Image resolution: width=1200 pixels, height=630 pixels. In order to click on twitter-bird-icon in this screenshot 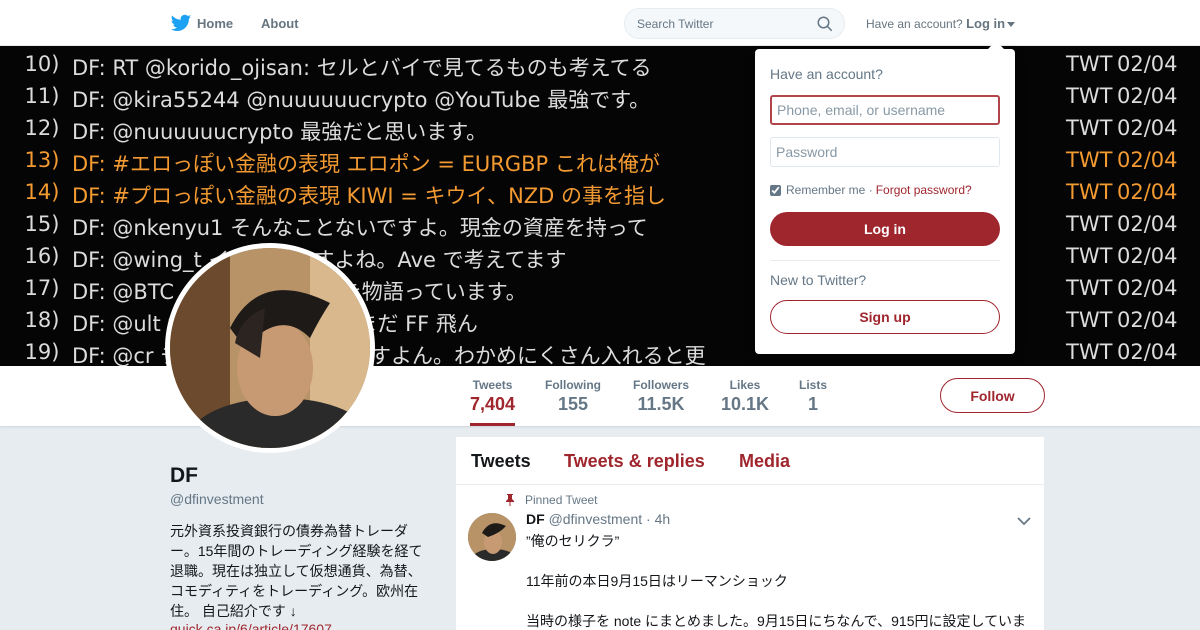, I will do `click(181, 22)`.